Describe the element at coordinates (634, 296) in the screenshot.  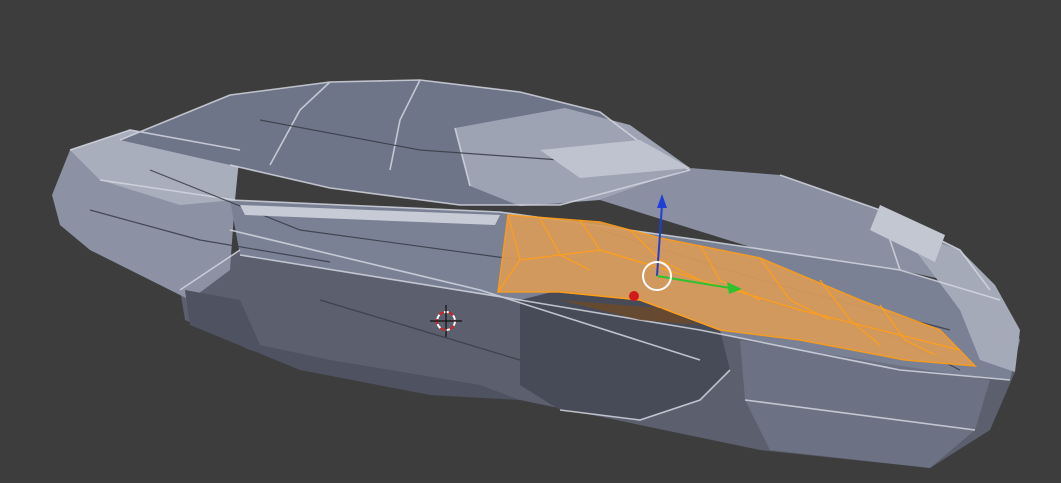
I see `gizmo-x-handle-icon` at that location.